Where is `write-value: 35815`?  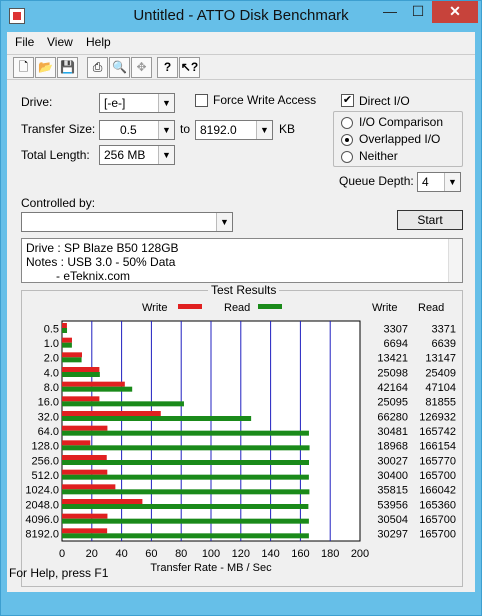
write-value: 35815 is located at coordinates (392, 491).